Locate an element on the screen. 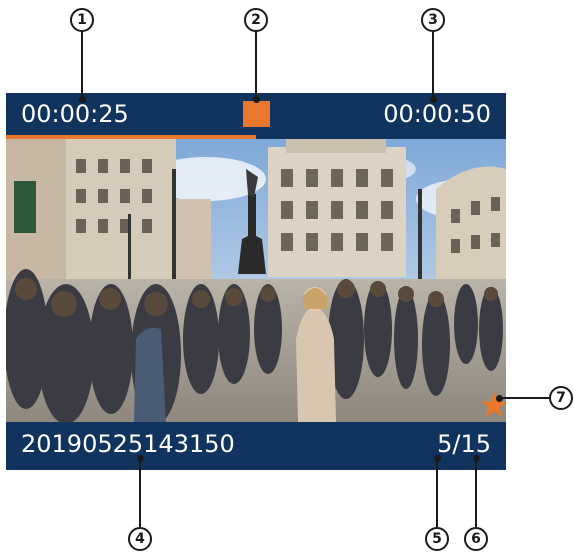  playback-bottom-bar: 20190525143150 5/15 is located at coordinates (256, 446).